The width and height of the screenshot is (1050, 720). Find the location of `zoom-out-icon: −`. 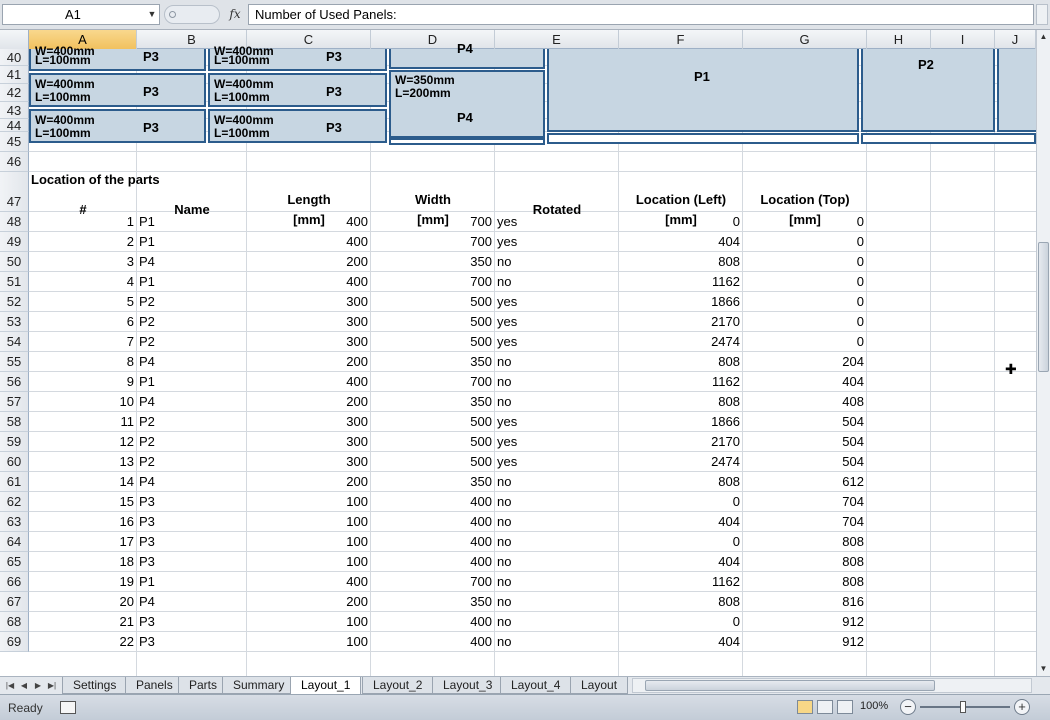

zoom-out-icon: − is located at coordinates (908, 707).